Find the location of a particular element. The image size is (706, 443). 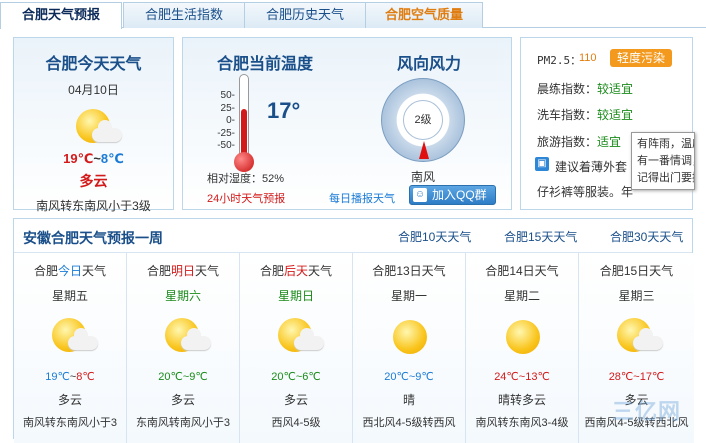

pm25-badge: 轻度污染 is located at coordinates (641, 58).